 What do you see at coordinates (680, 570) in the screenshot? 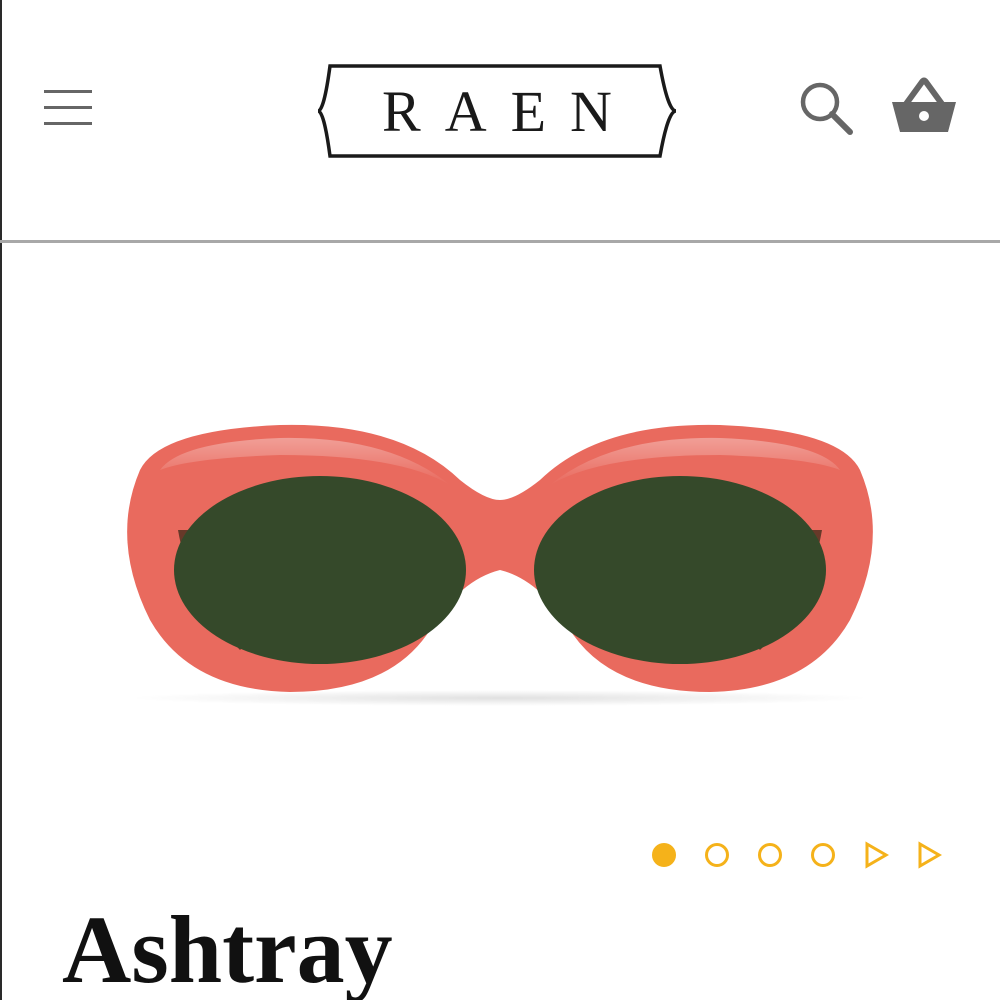
I see `right-lens` at bounding box center [680, 570].